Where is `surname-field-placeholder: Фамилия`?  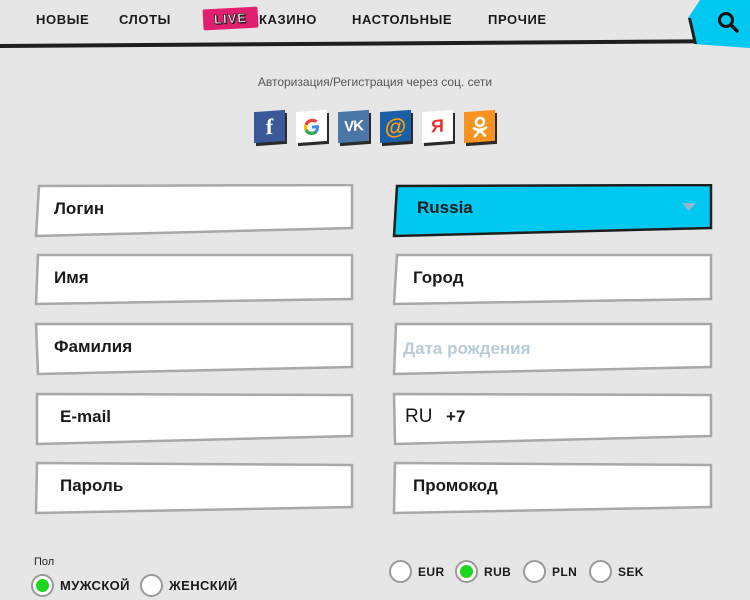 surname-field-placeholder: Фамилия is located at coordinates (93, 346).